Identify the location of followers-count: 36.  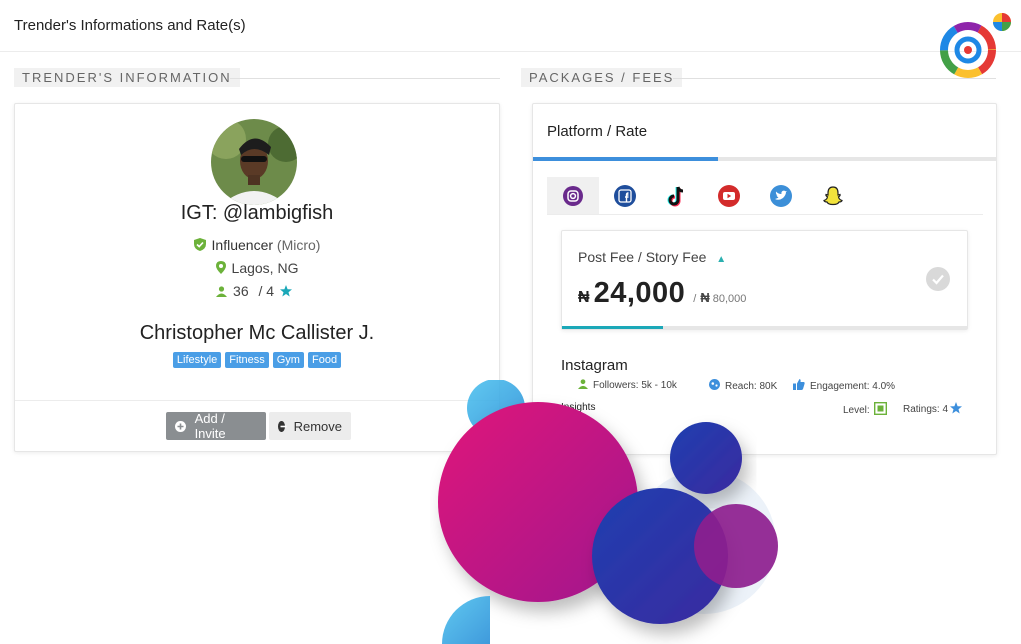
(241, 291).